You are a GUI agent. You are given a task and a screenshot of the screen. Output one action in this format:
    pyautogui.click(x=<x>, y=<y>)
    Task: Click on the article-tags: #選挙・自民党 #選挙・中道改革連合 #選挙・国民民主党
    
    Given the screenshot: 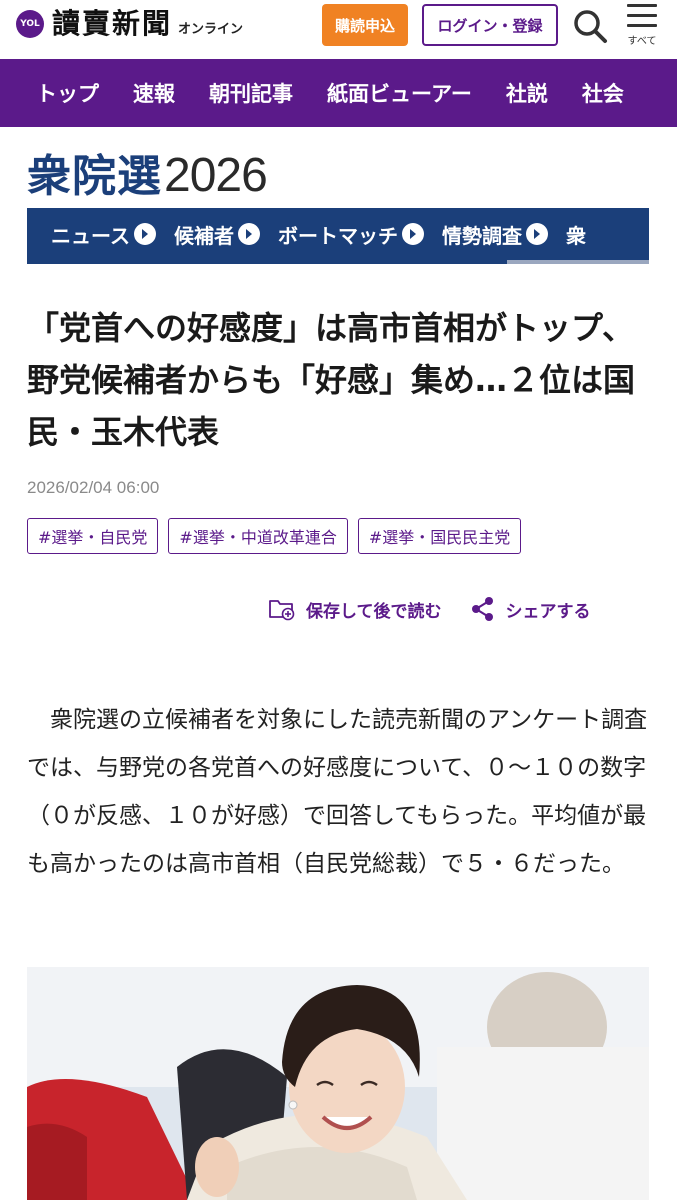 What is the action you would take?
    pyautogui.click(x=279, y=536)
    